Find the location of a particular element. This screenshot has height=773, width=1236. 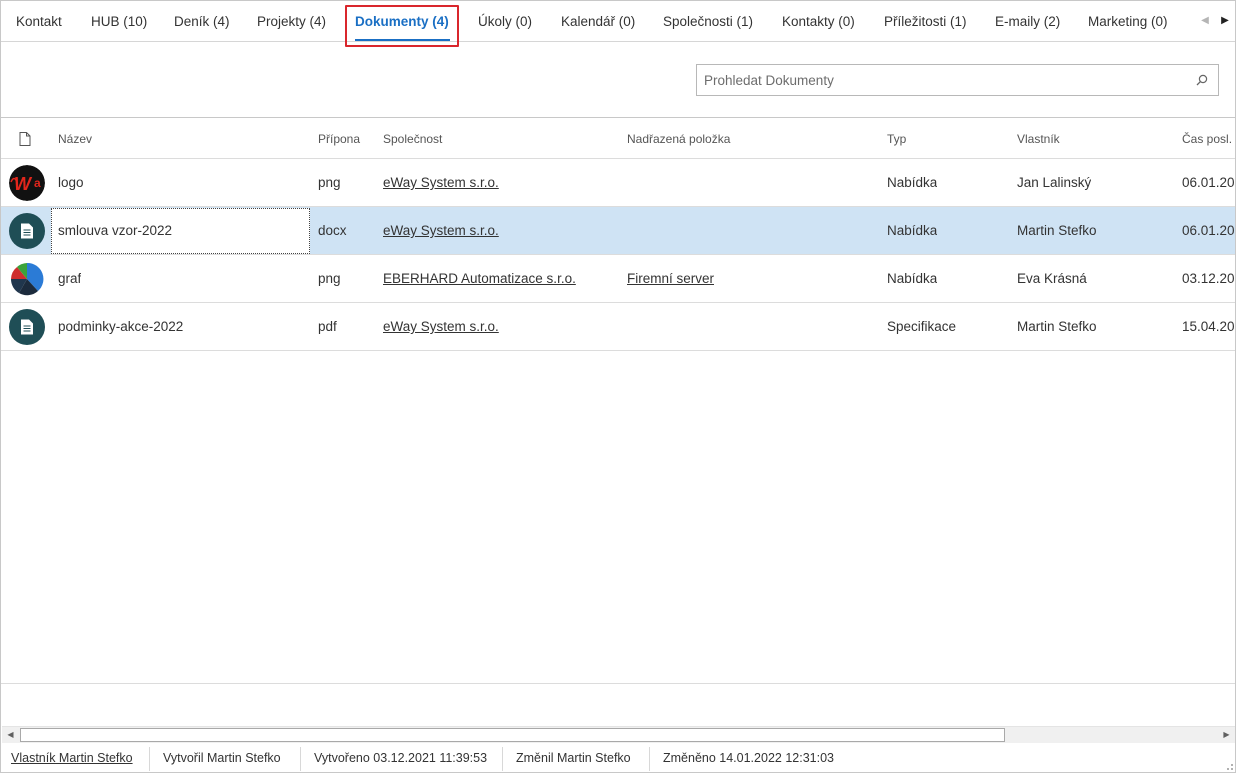

tab-emaily: E-maily (2) is located at coordinates (1027, 21).